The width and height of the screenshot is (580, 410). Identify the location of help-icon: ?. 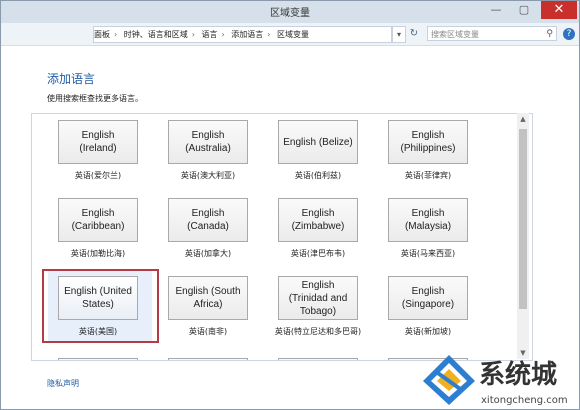
(569, 34).